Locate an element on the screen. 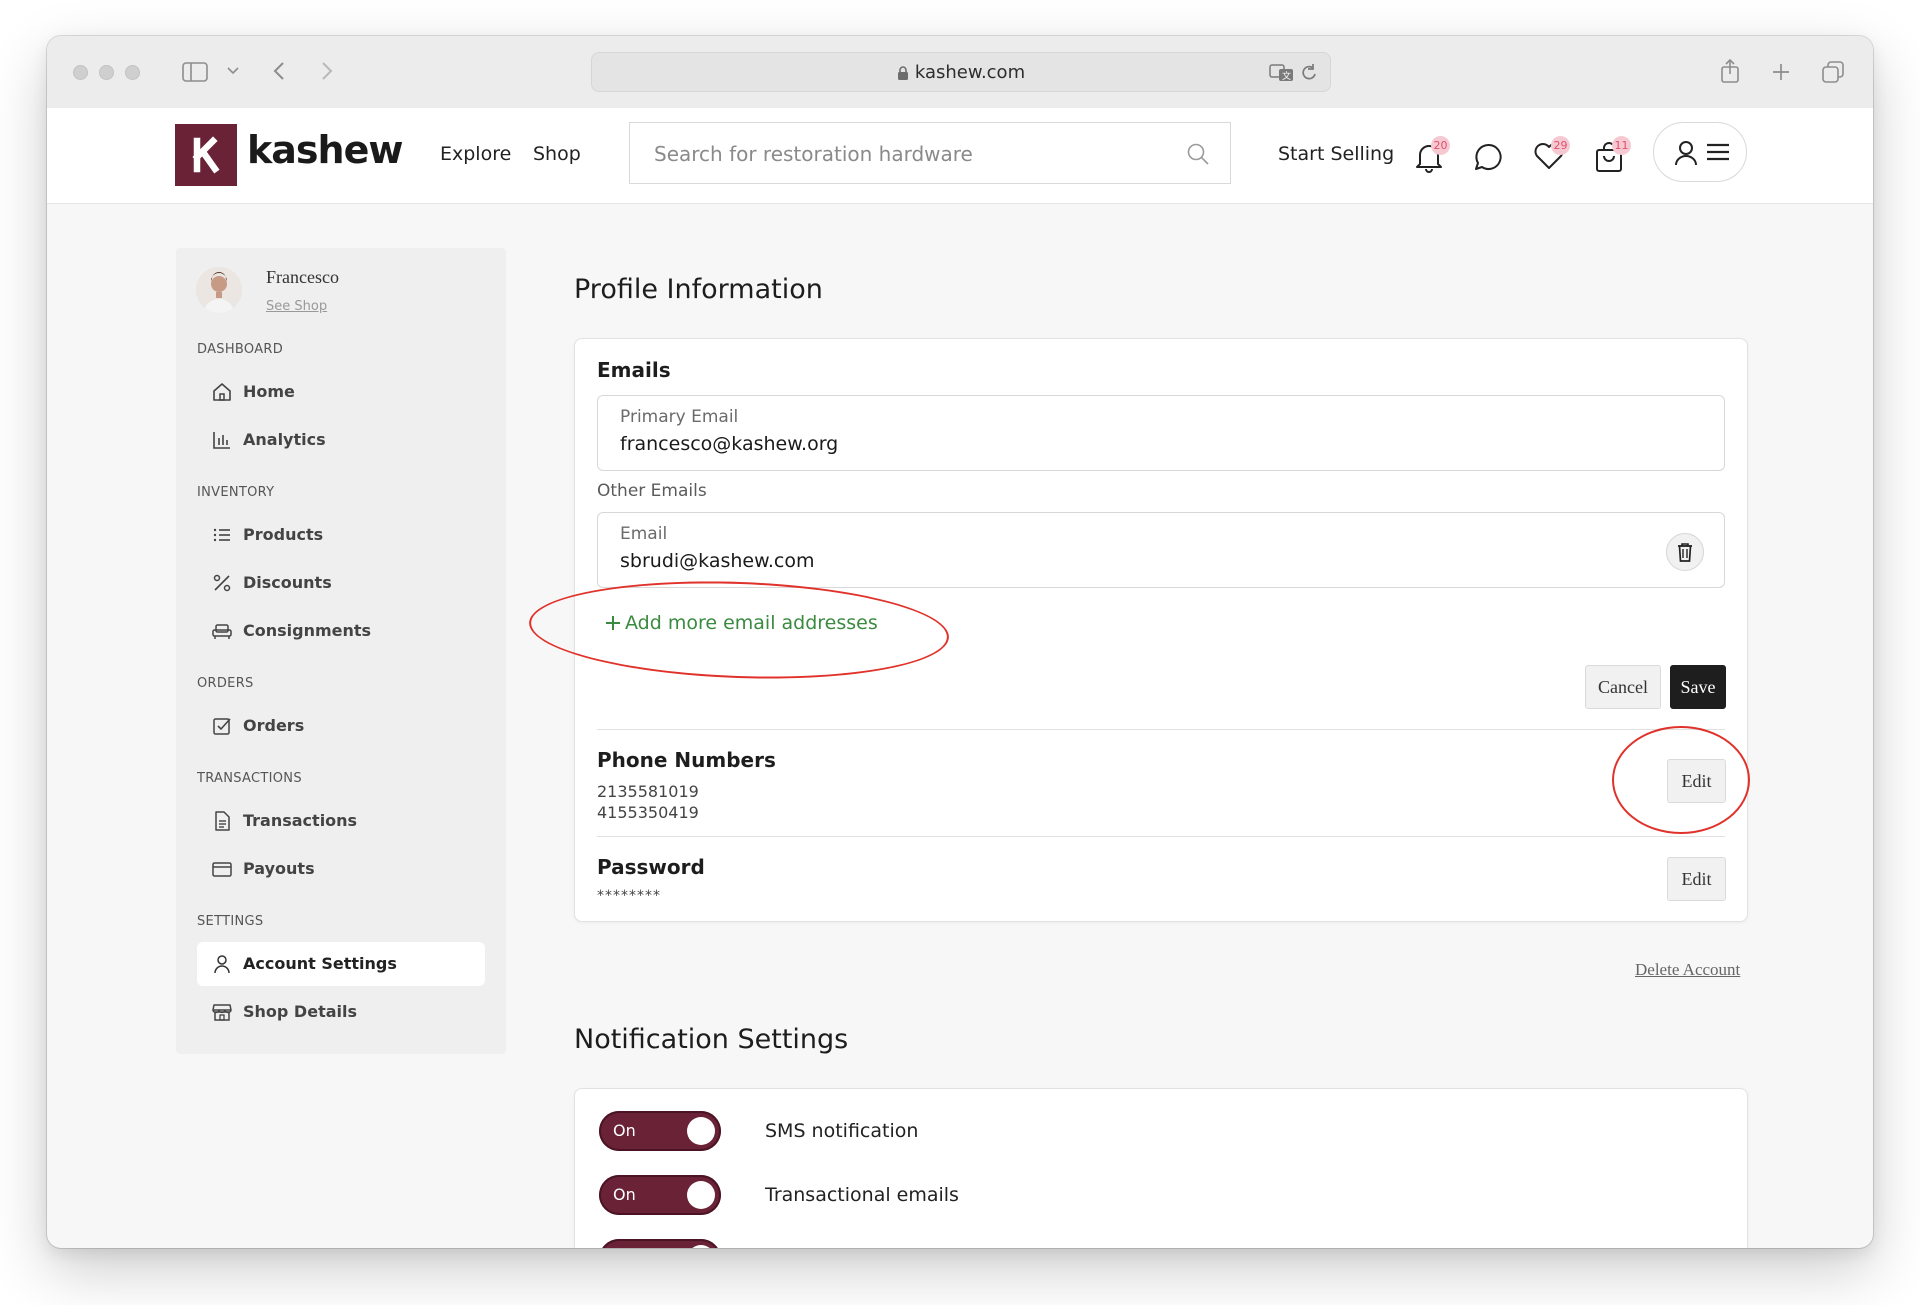  new-tab-icon is located at coordinates (1781, 72).